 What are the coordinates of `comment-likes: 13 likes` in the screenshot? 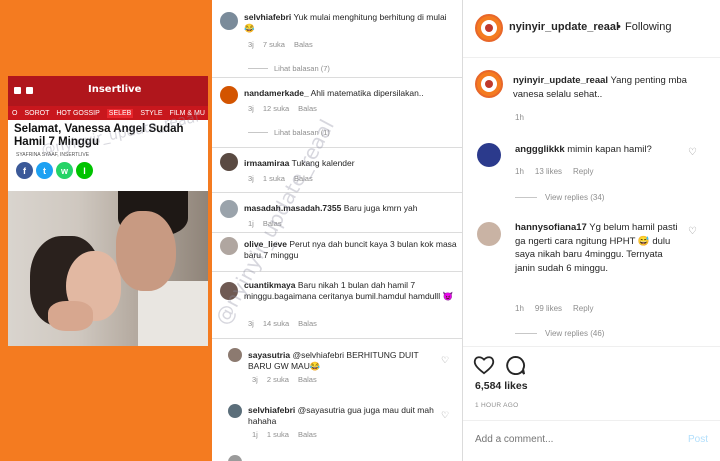 It's located at (548, 171).